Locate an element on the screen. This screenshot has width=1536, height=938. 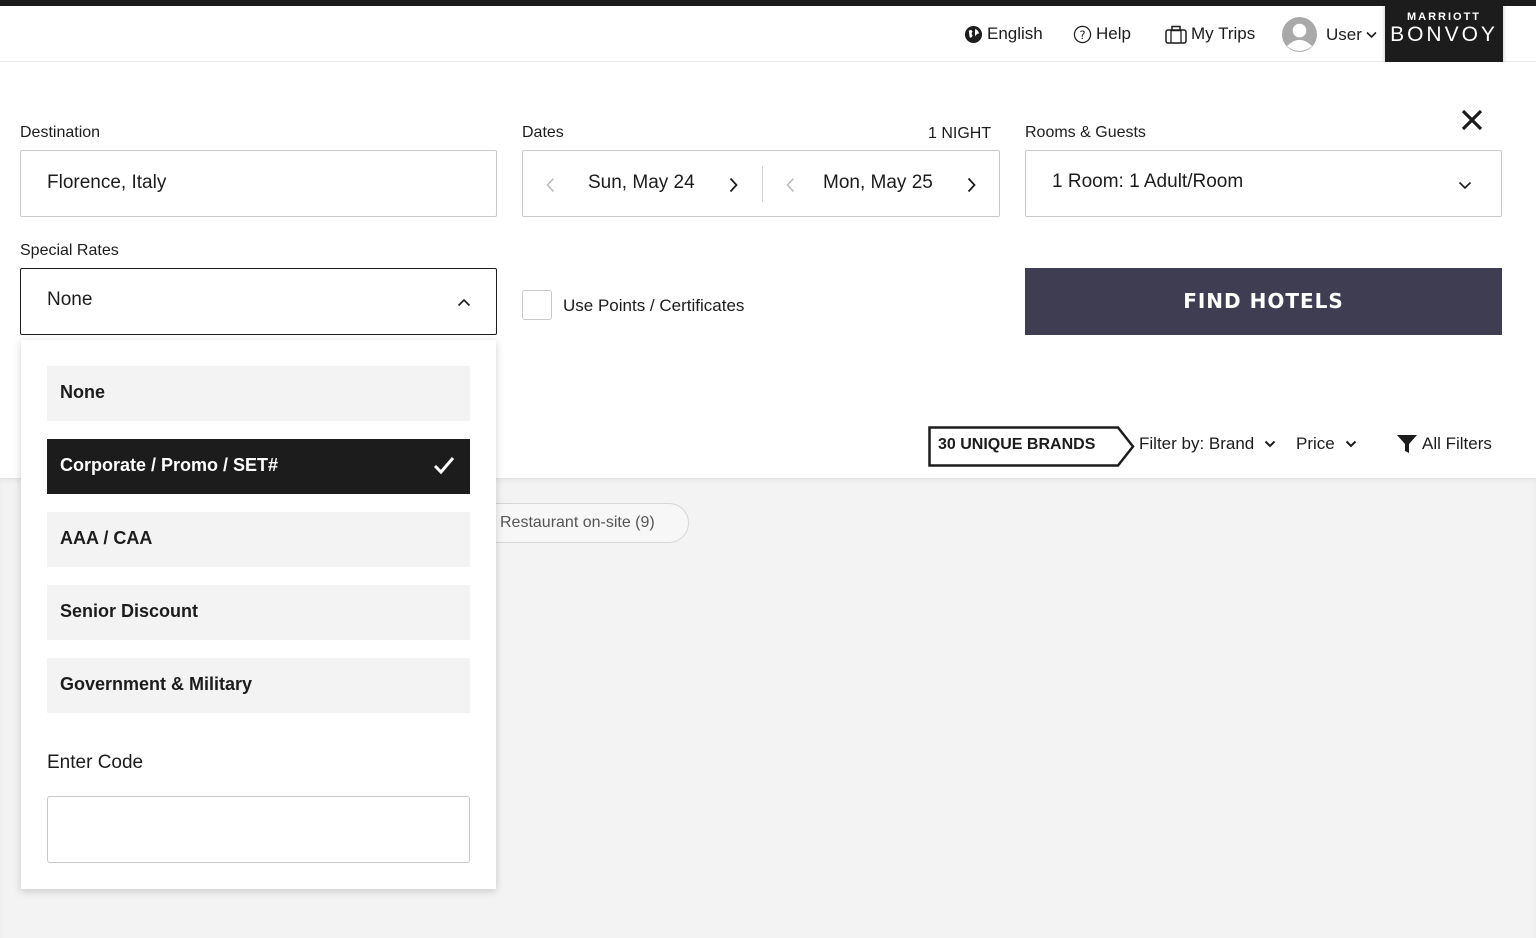
rate-option-aaa: AAA / CAA is located at coordinates (258, 539).